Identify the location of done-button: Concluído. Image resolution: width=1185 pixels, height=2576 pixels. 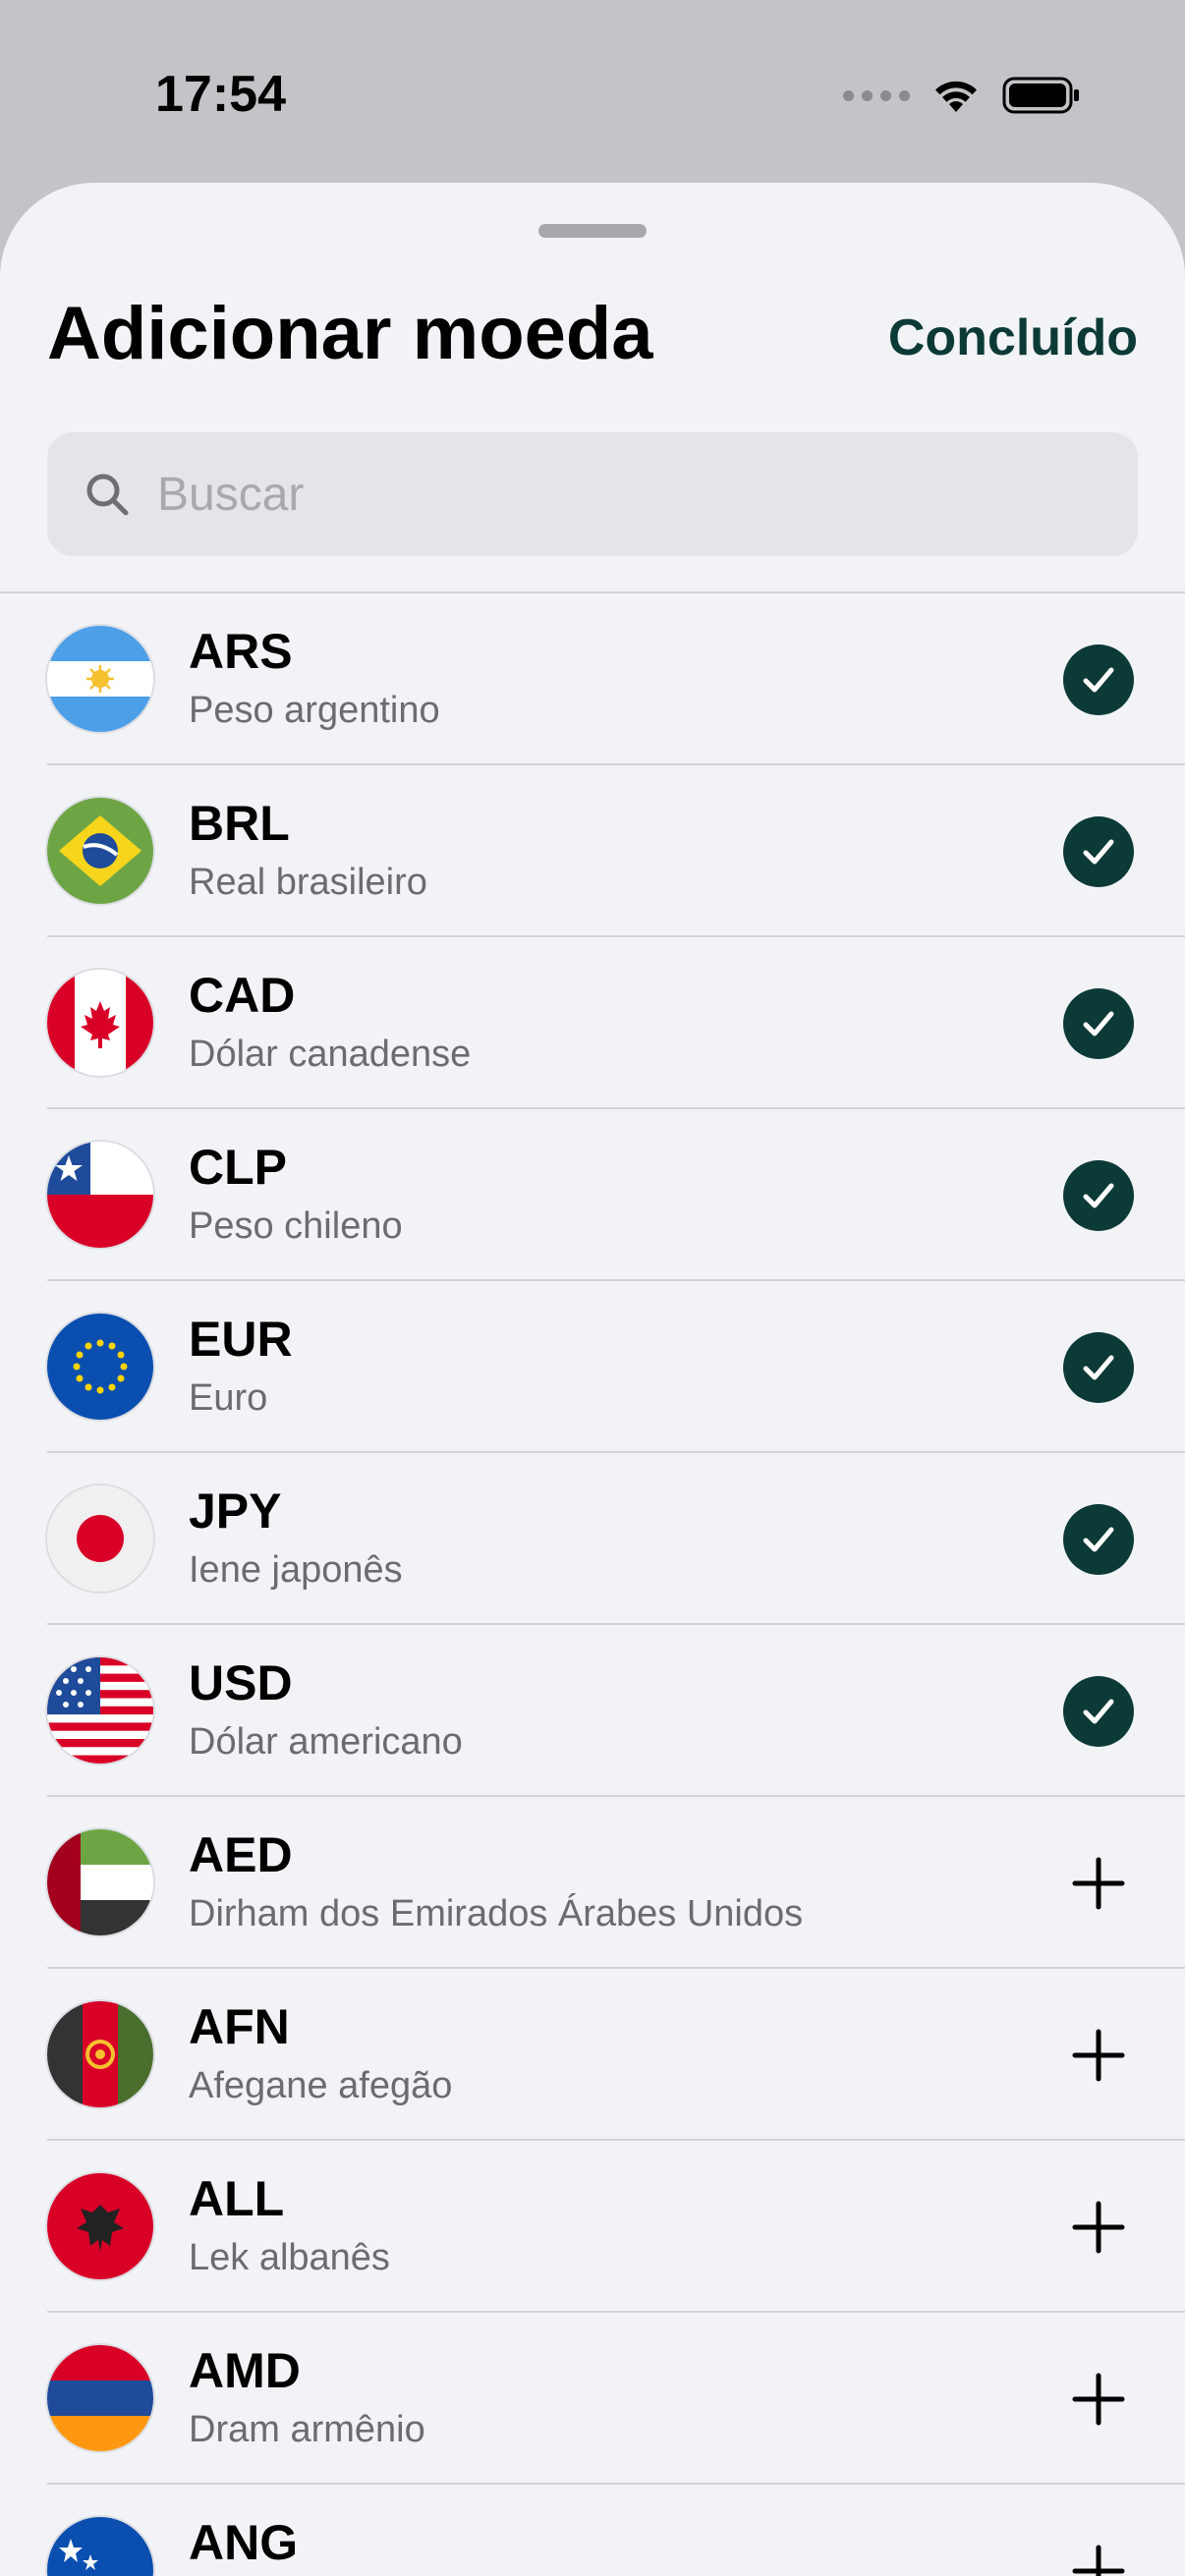
(1013, 337).